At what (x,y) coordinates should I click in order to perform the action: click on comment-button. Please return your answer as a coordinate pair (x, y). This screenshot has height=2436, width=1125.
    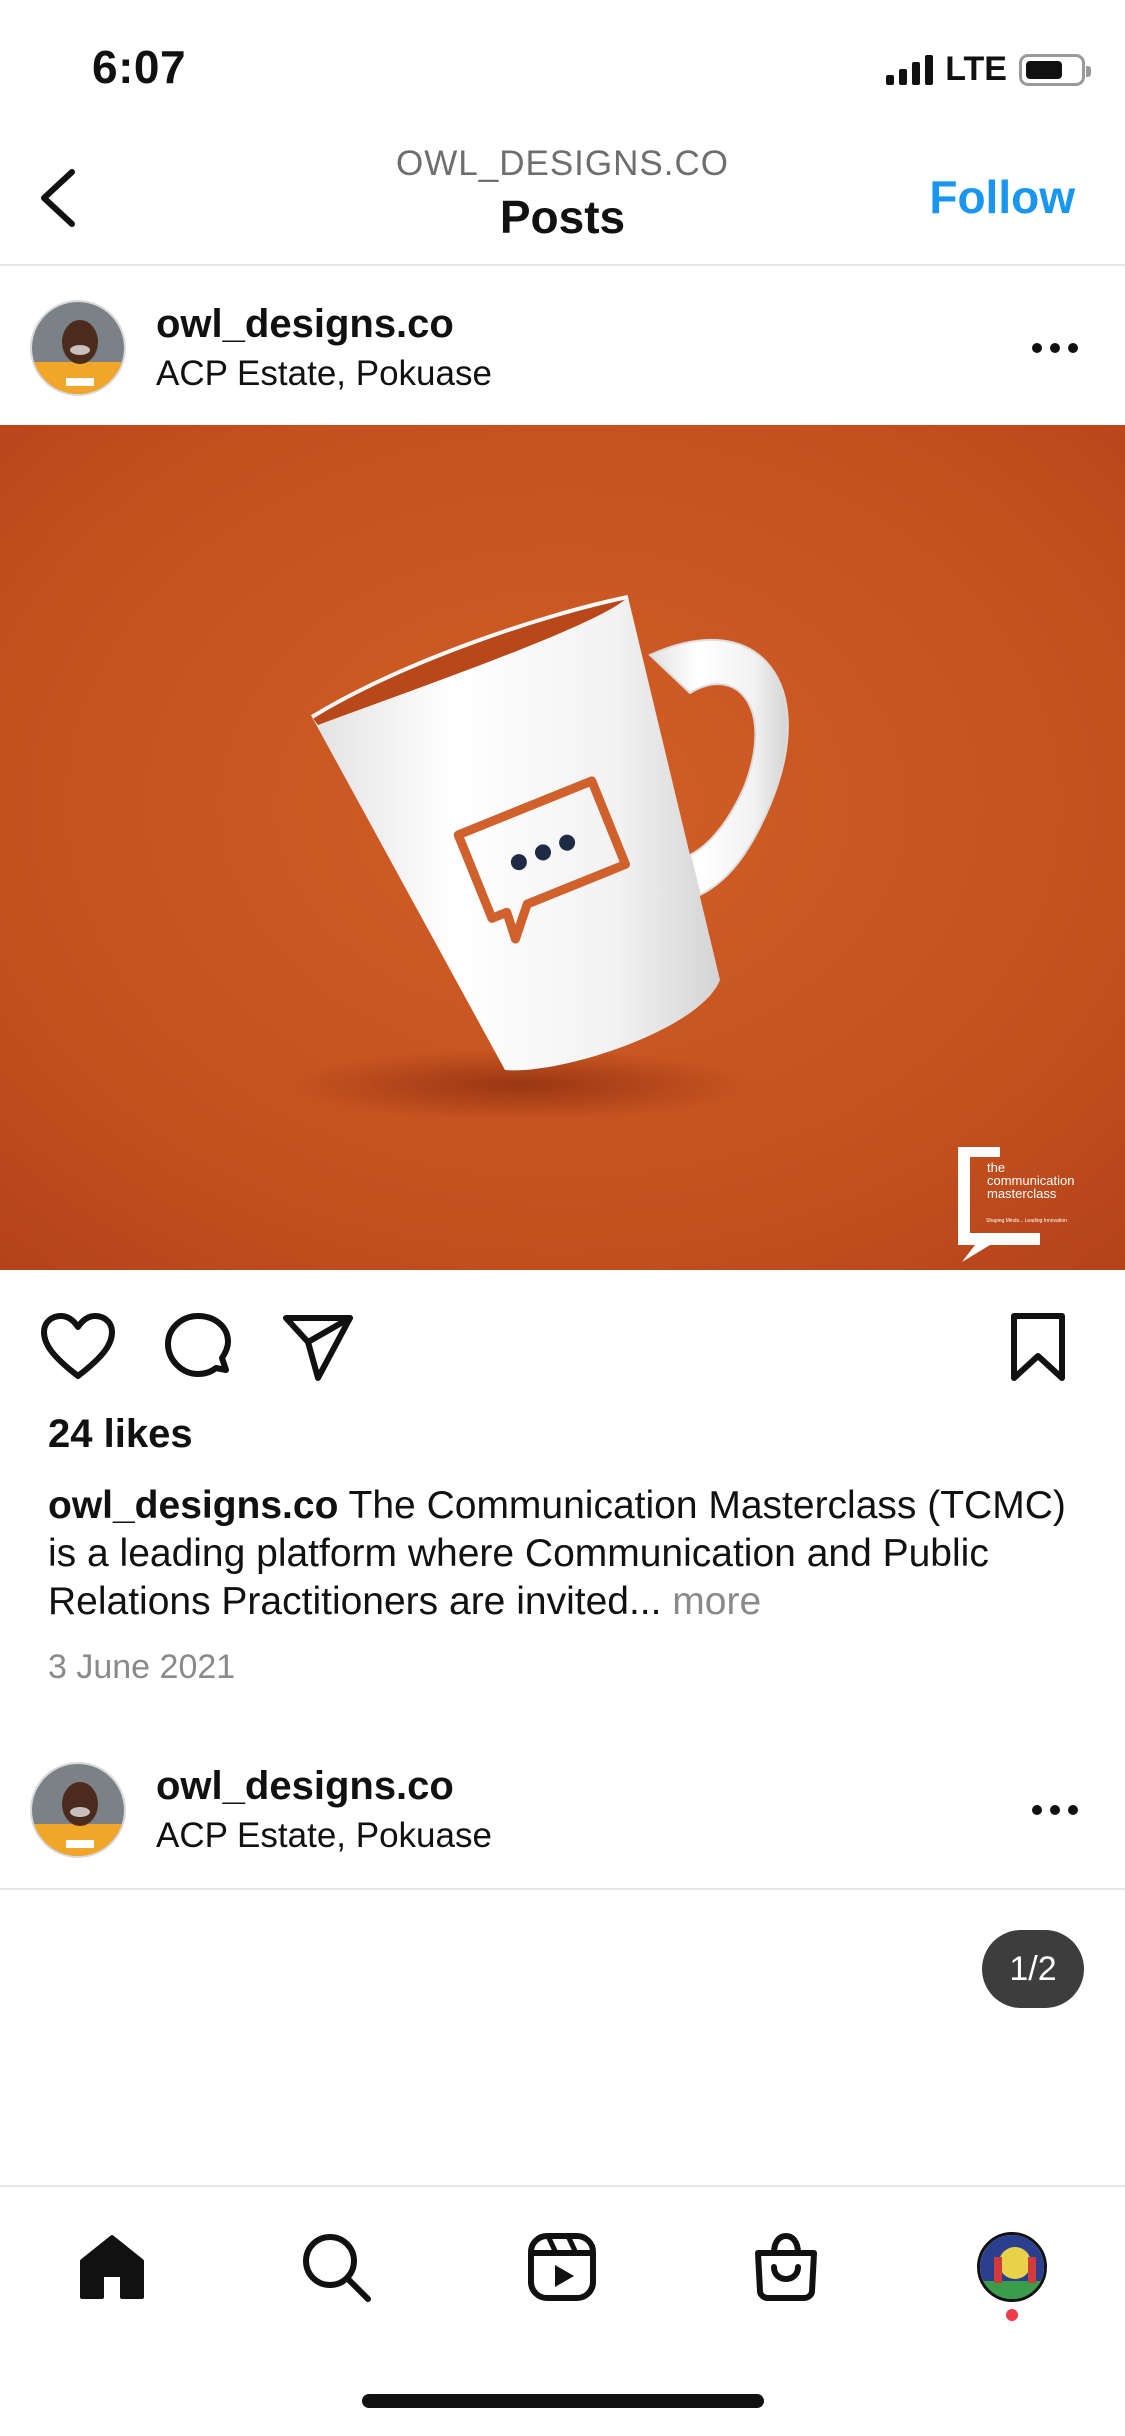
    Looking at the image, I should click on (198, 1350).